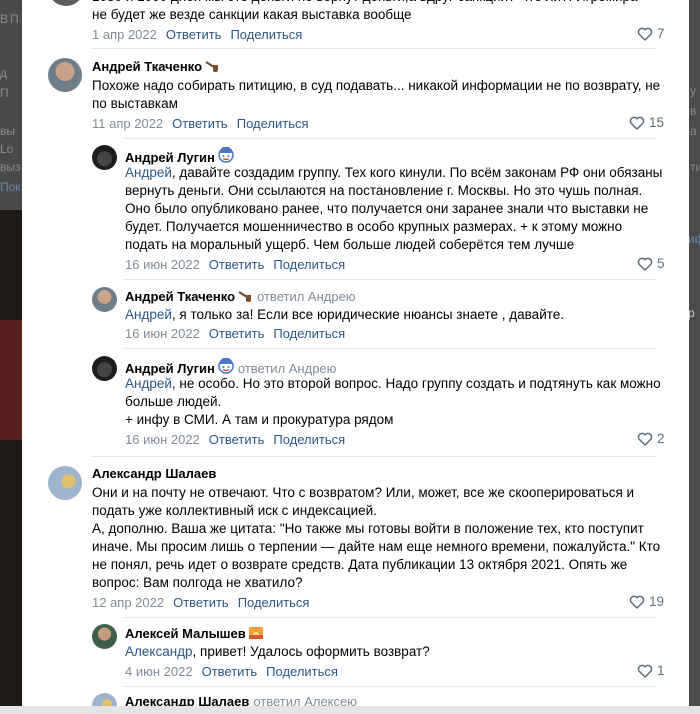 Image resolution: width=700 pixels, height=714 pixels. What do you see at coordinates (693, 111) in the screenshot?
I see `backdrop-fragment: в` at bounding box center [693, 111].